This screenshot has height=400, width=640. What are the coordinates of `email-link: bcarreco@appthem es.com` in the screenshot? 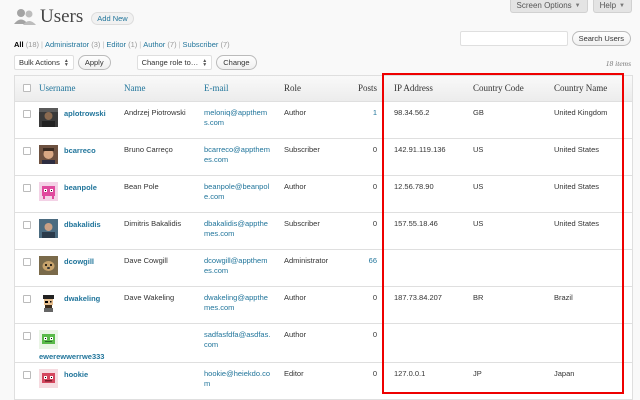 It's located at (237, 154).